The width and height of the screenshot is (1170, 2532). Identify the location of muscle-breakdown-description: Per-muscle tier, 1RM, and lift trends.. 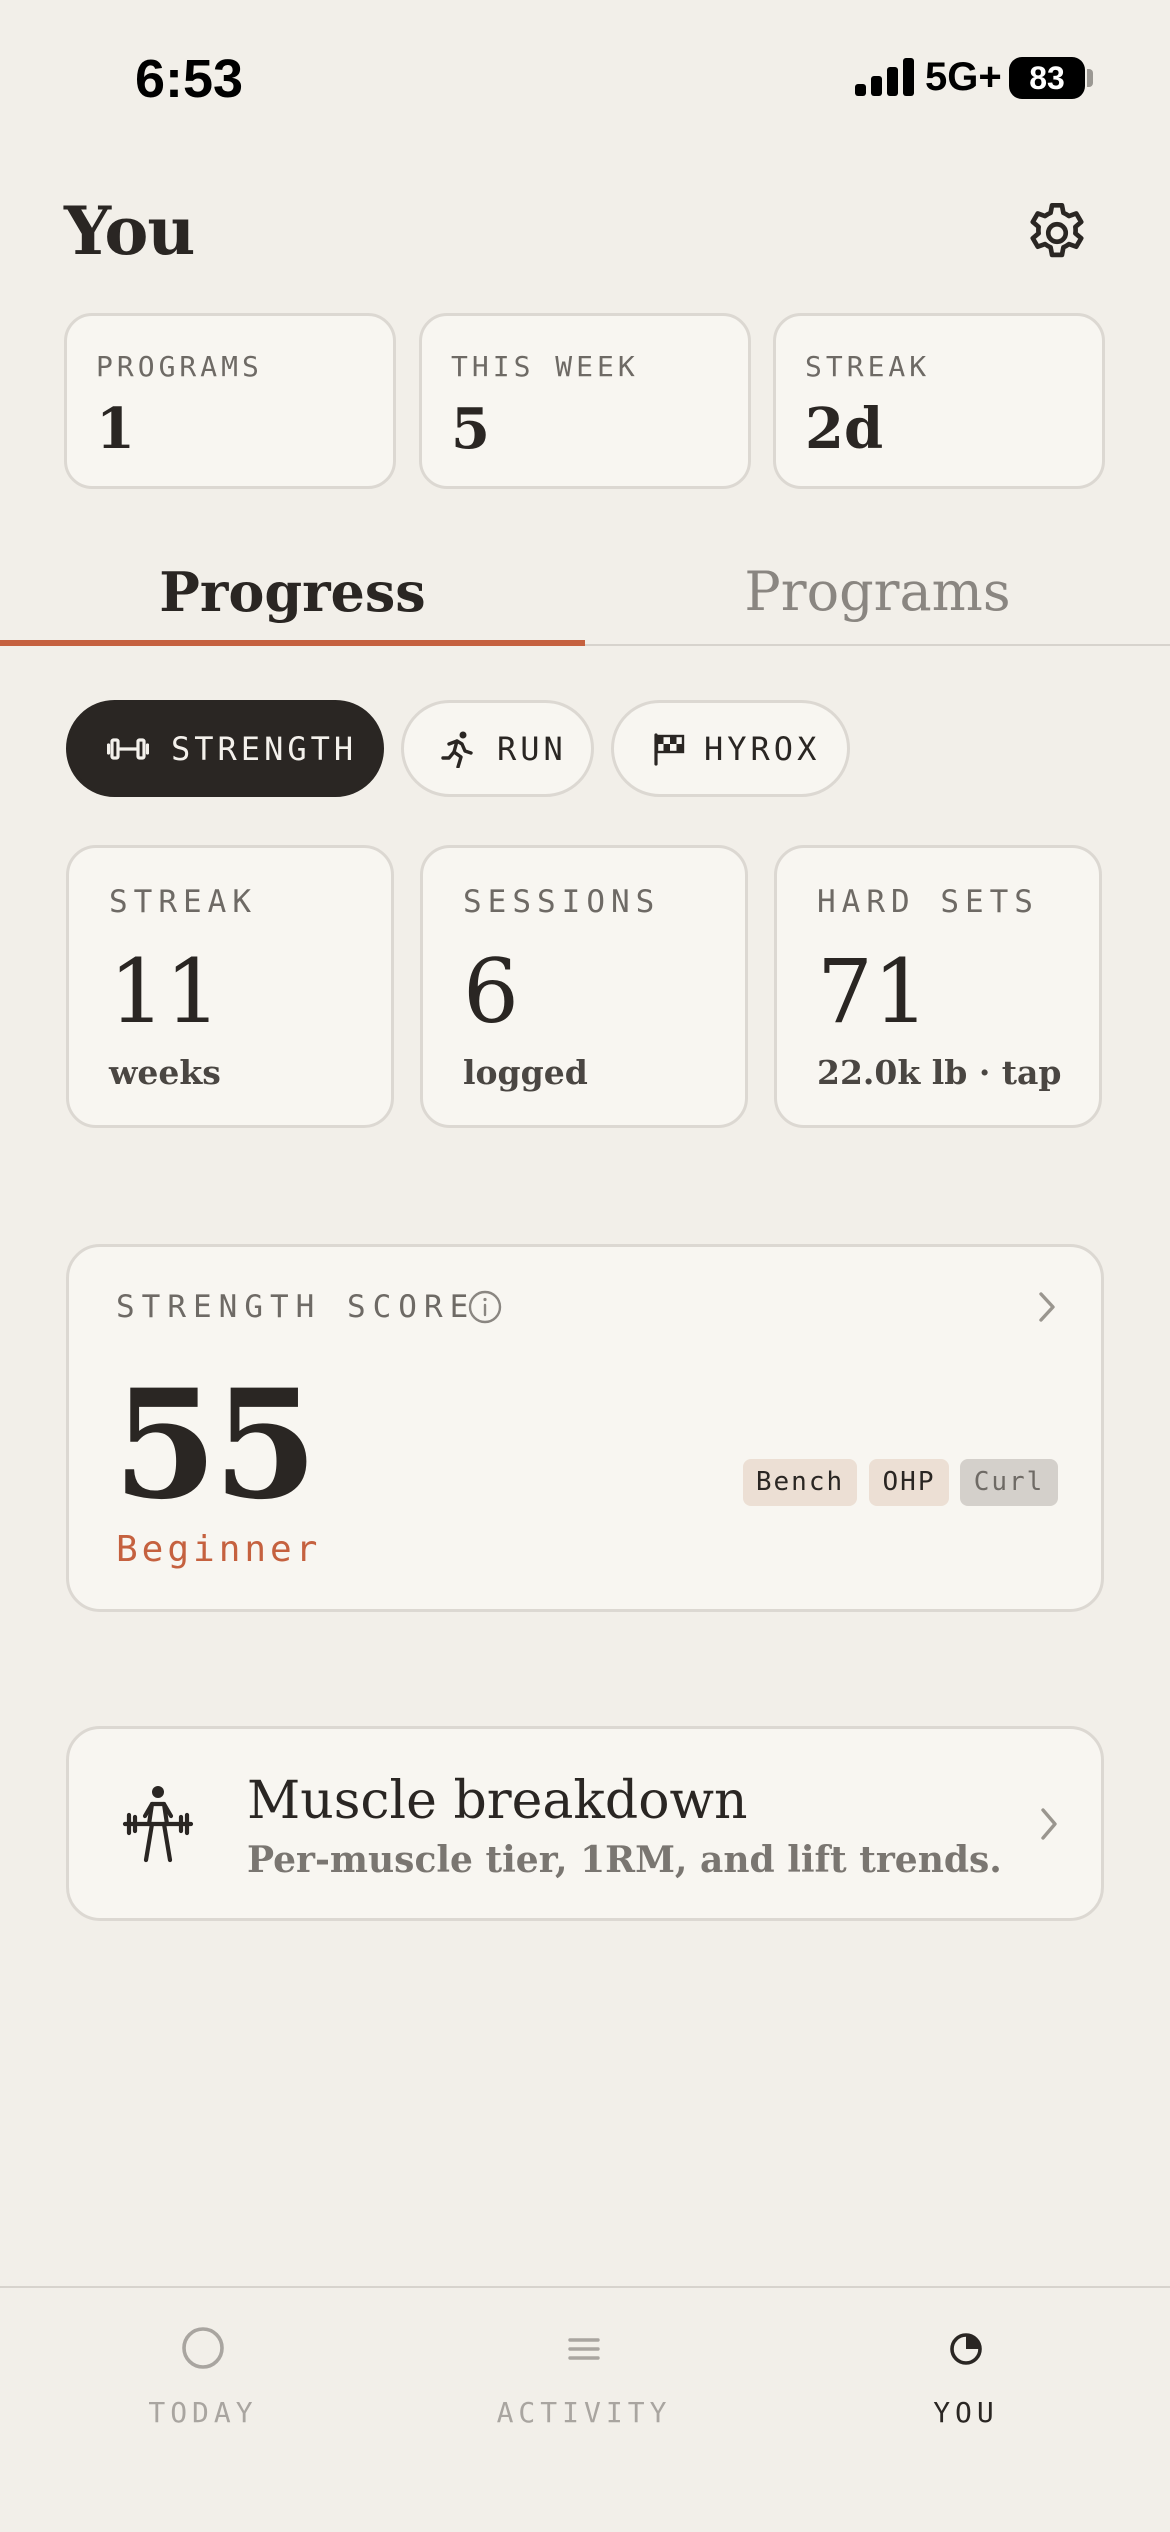
(624, 1860).